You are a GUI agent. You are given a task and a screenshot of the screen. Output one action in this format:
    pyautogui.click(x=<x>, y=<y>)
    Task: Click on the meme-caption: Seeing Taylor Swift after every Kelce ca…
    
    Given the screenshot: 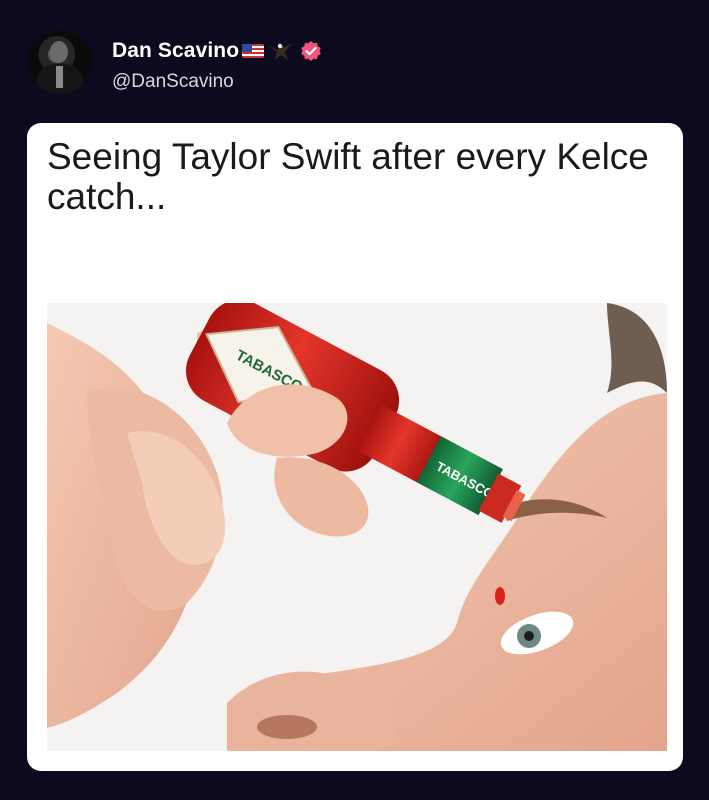 What is the action you would take?
    pyautogui.click(x=348, y=176)
    